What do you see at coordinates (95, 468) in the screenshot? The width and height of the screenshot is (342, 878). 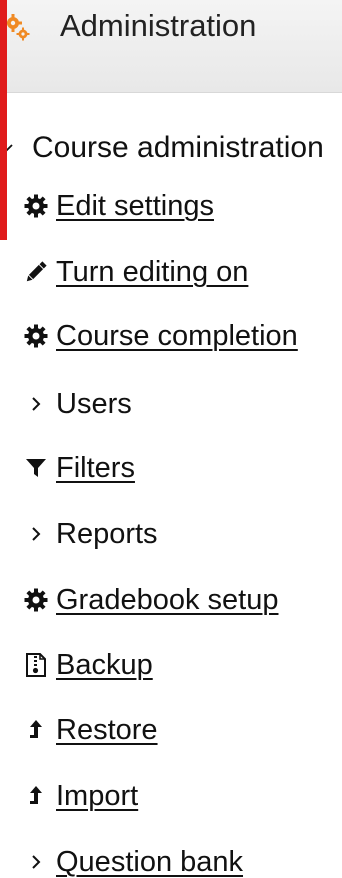 I see `filters-link: Filters` at bounding box center [95, 468].